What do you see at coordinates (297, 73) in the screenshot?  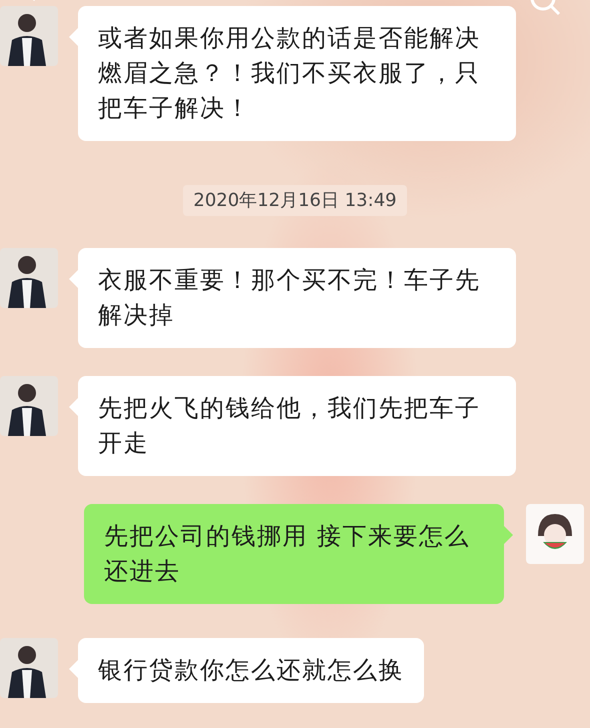 I see `message-bubble: 或者如果你用公款的话是否能解决燃眉之急？！我们不买衣服了，只把车子解决！` at bounding box center [297, 73].